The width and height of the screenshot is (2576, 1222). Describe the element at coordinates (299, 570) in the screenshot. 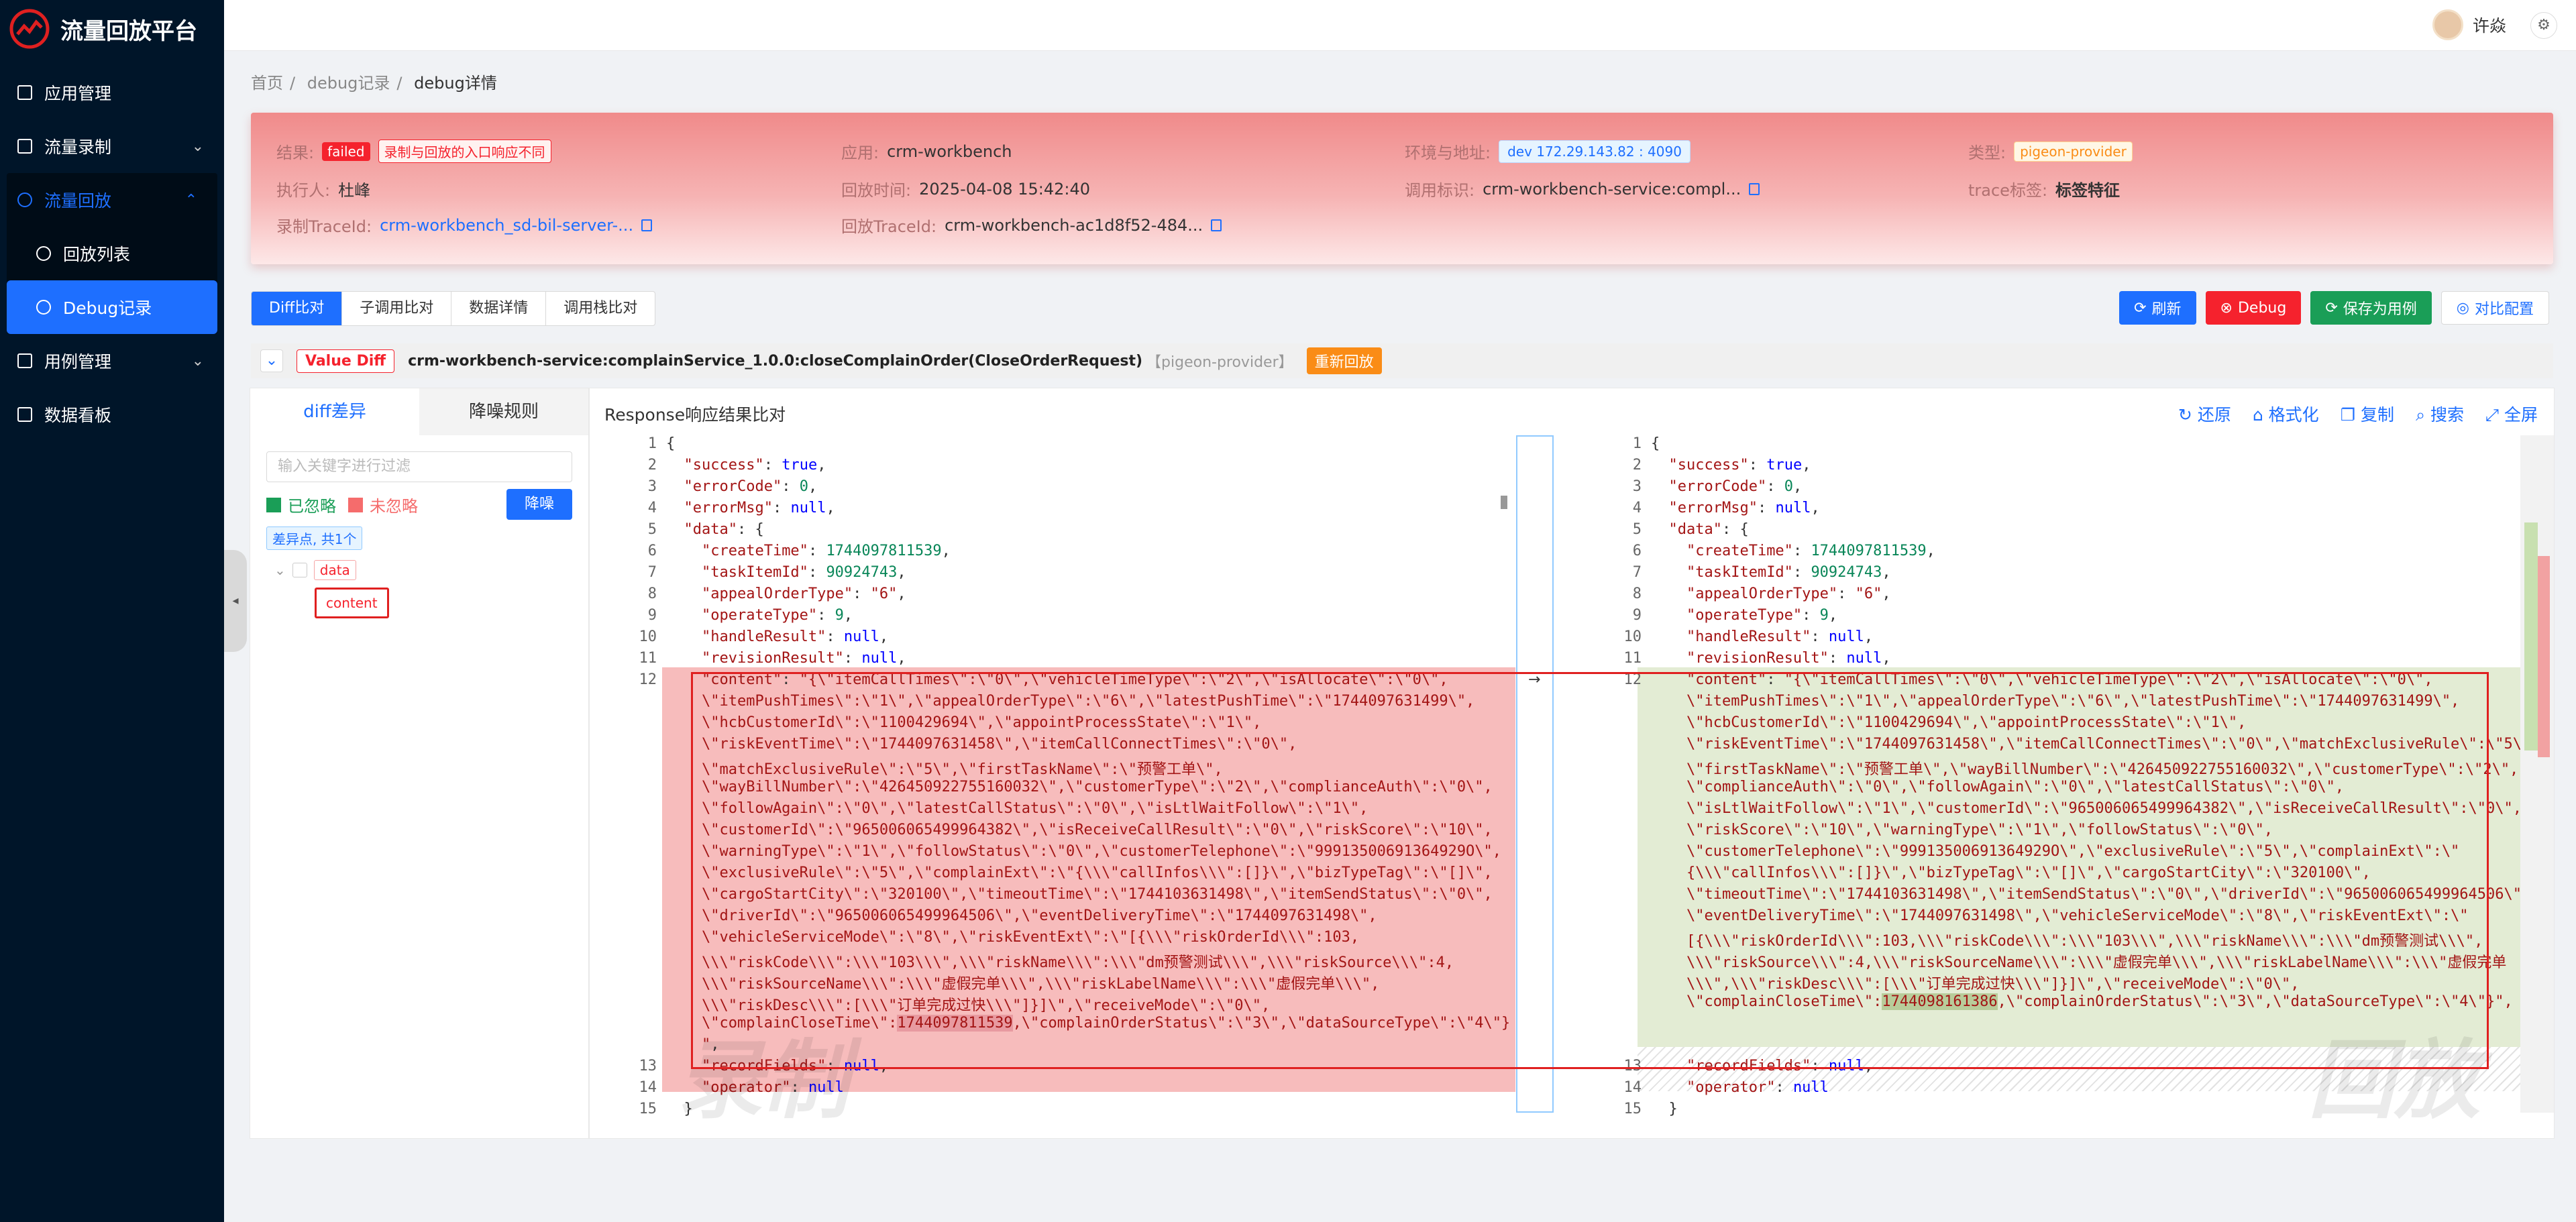

I see `tree-checkbox` at that location.